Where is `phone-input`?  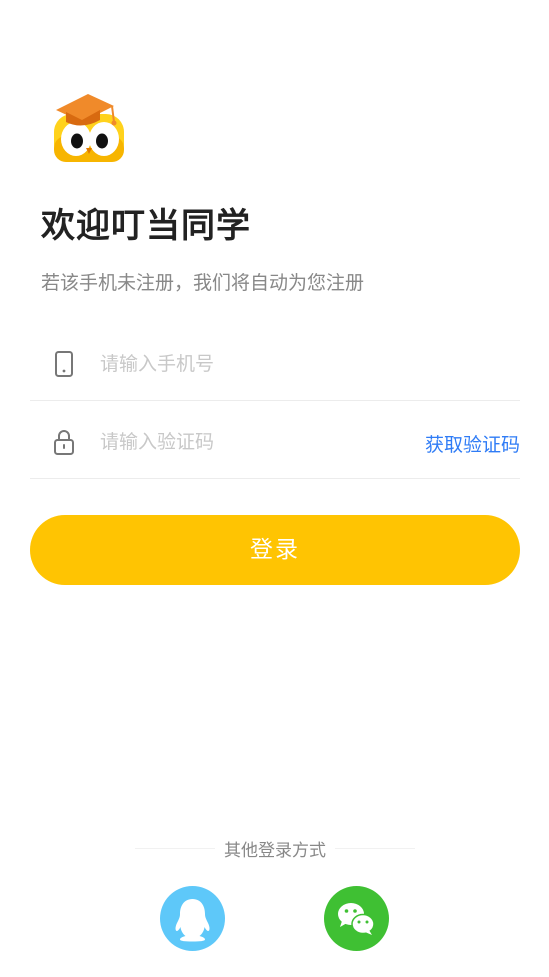
phone-input is located at coordinates (250, 364).